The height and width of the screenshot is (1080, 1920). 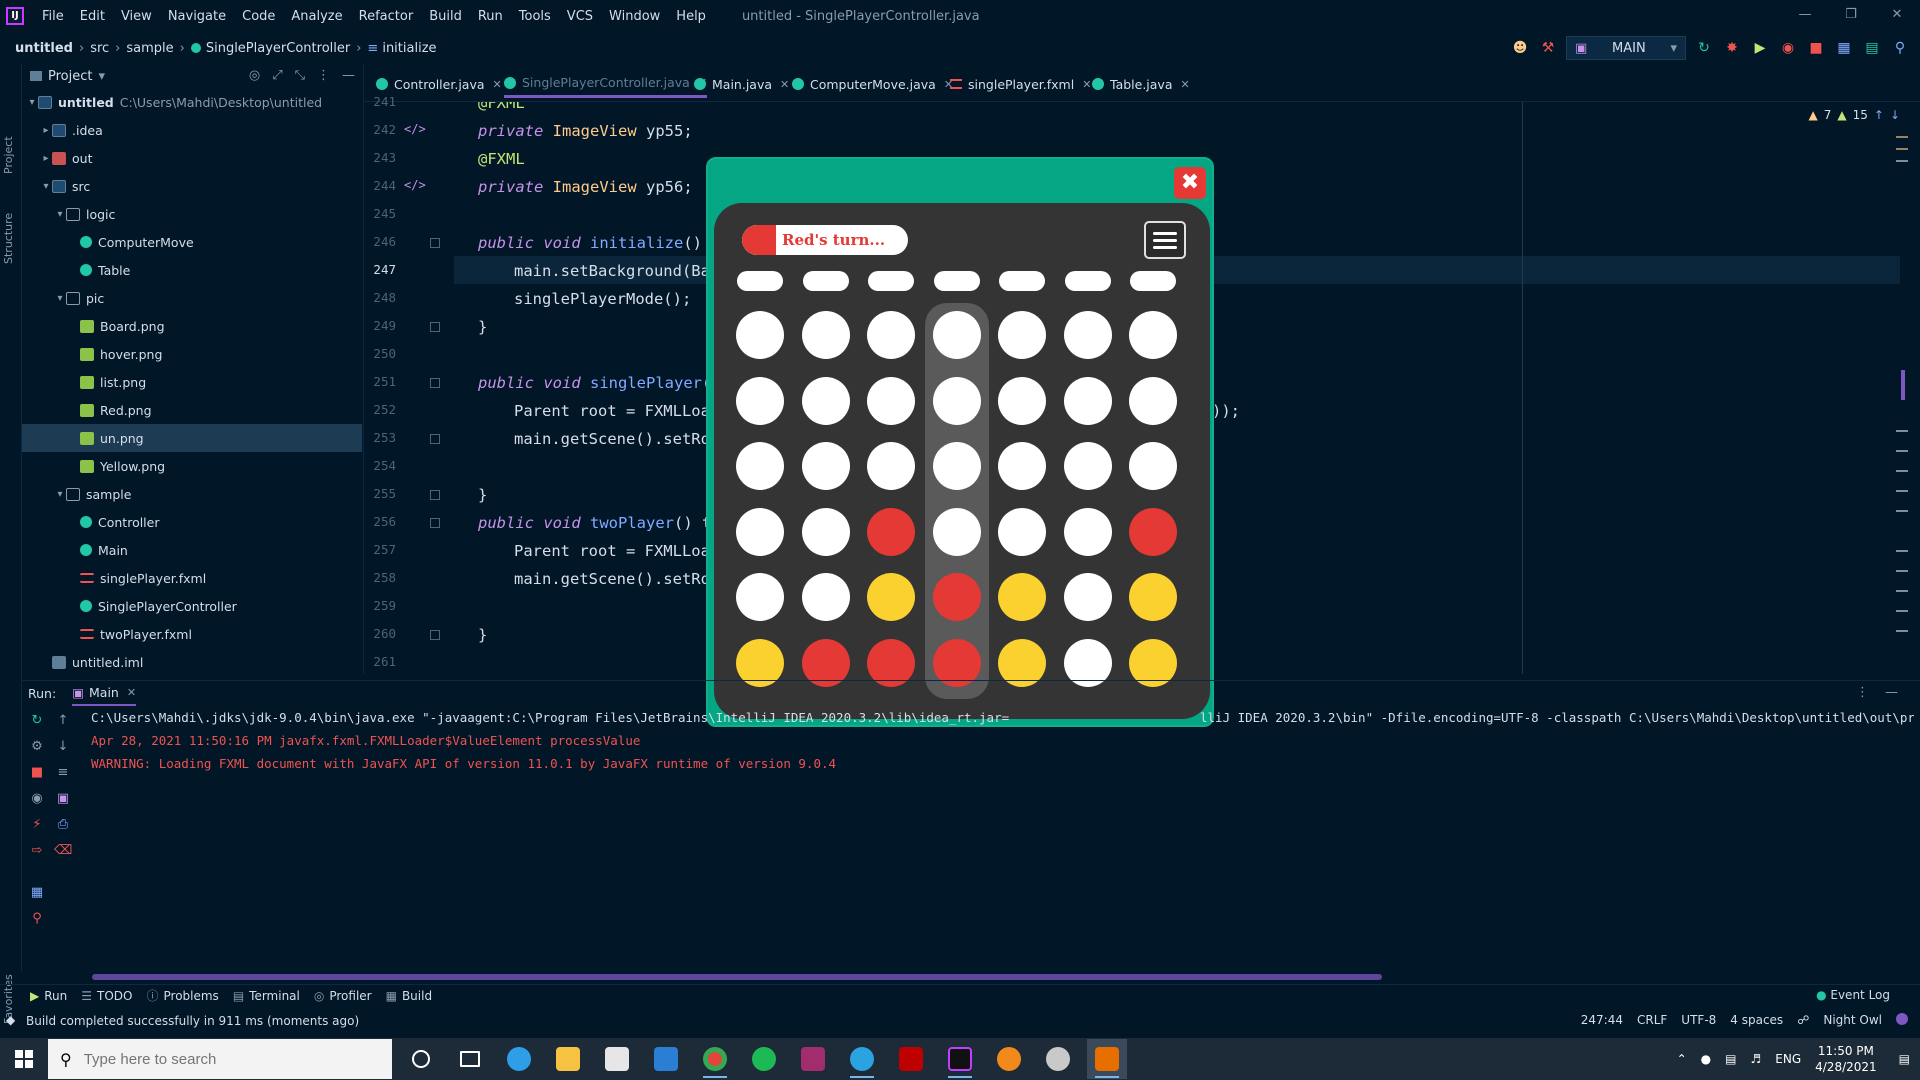 What do you see at coordinates (63, 721) in the screenshot?
I see `up-icon: ↑` at bounding box center [63, 721].